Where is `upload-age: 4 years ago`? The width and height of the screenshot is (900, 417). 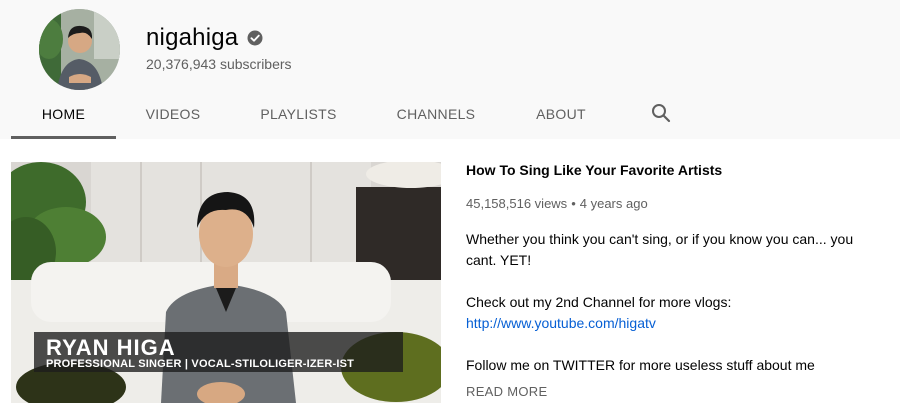
upload-age: 4 years ago is located at coordinates (613, 203).